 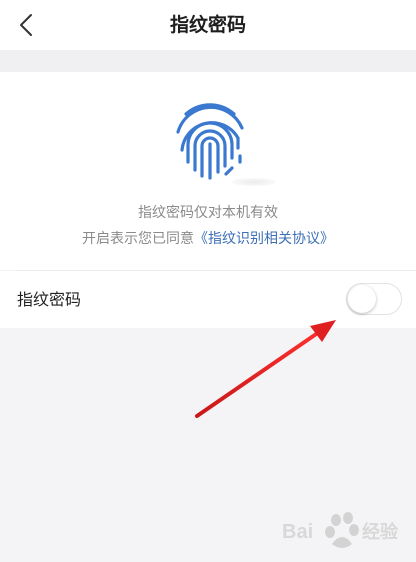 I want to click on fingerprint-icon, so click(x=210, y=141).